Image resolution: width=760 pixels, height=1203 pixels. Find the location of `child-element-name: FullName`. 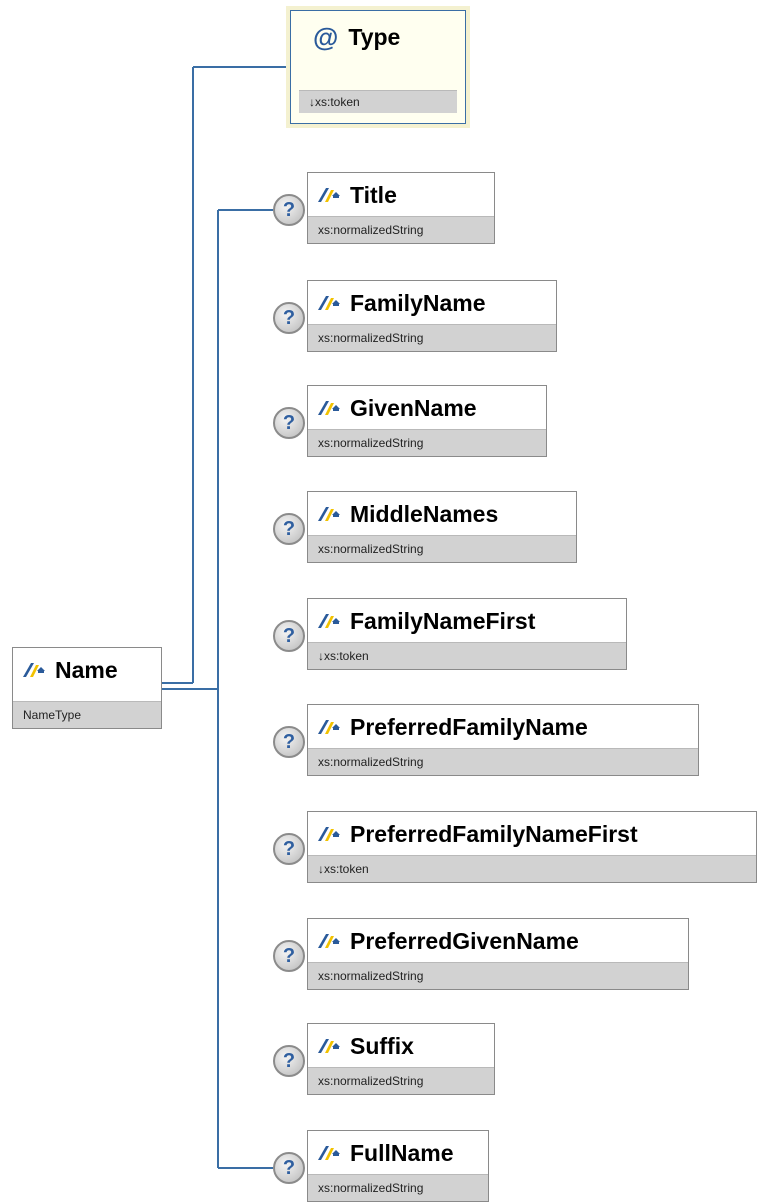

child-element-name: FullName is located at coordinates (402, 1152).